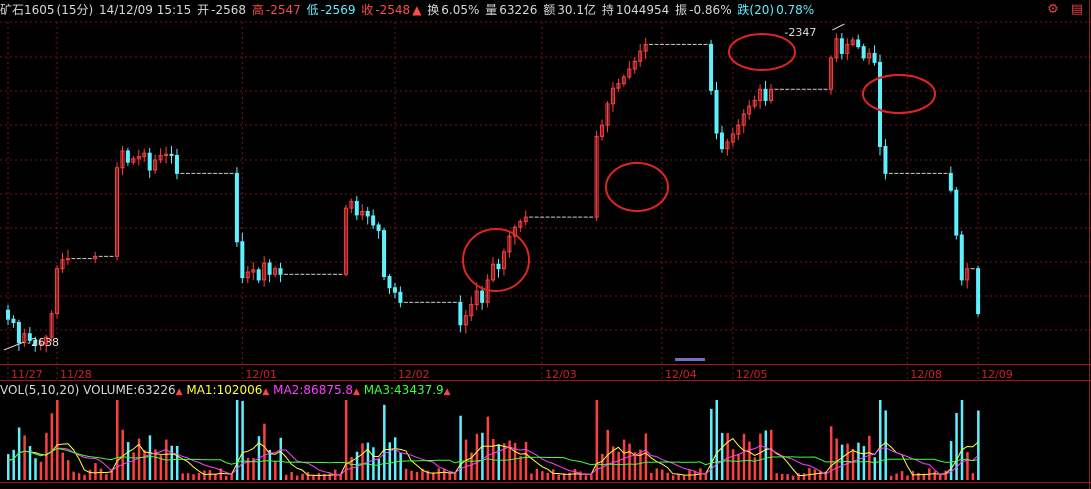  What do you see at coordinates (239, 390) in the screenshot?
I see `ma1-value: 102006` at bounding box center [239, 390].